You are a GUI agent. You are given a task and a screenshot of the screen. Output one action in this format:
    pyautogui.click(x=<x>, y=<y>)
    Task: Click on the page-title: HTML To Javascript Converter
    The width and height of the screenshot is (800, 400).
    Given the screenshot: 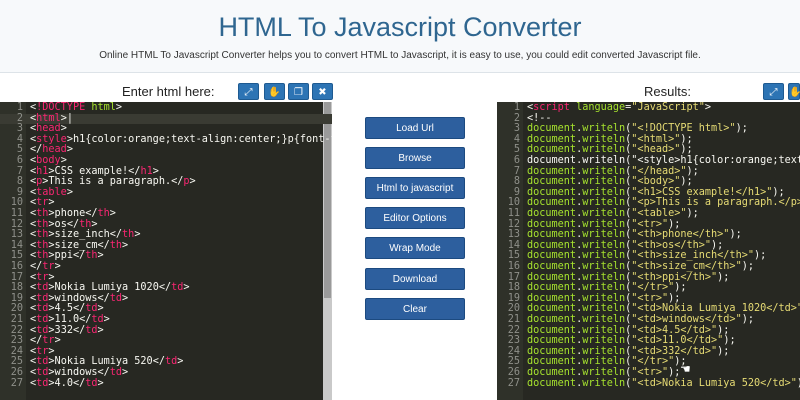 What is the action you would take?
    pyautogui.click(x=400, y=27)
    